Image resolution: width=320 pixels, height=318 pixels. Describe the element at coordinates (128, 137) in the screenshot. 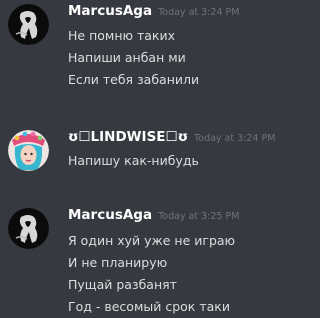

I see `author-name: ʊ☐LINDWISE☐ʊ` at that location.